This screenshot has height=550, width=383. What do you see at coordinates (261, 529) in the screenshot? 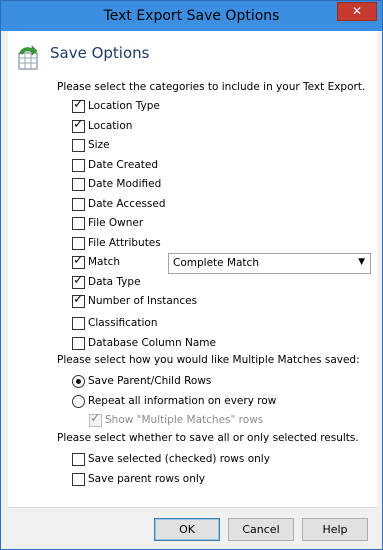
I see `cancel-button: Cancel` at bounding box center [261, 529].